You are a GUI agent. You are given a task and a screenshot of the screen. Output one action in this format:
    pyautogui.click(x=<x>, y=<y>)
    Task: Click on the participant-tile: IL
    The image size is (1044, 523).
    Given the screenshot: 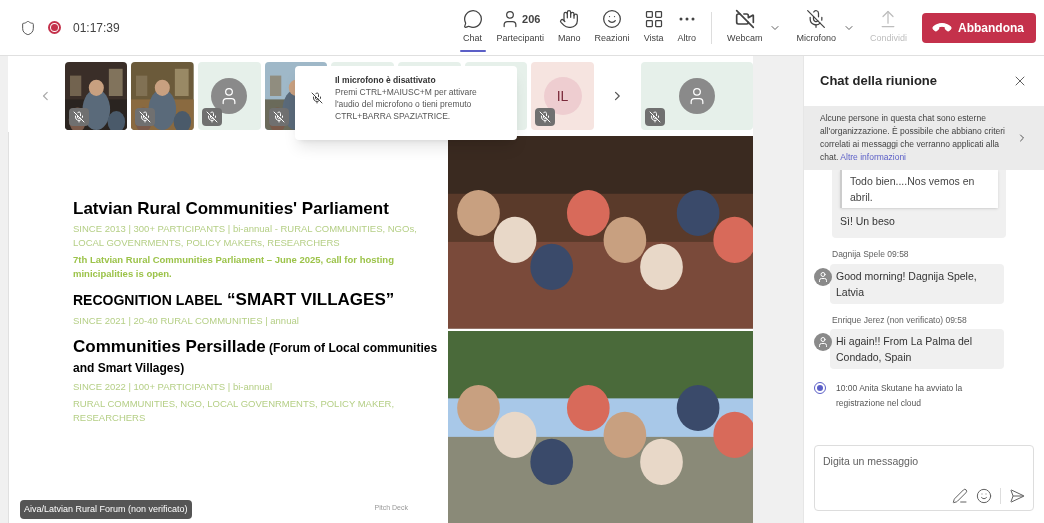 What is the action you would take?
    pyautogui.click(x=562, y=96)
    